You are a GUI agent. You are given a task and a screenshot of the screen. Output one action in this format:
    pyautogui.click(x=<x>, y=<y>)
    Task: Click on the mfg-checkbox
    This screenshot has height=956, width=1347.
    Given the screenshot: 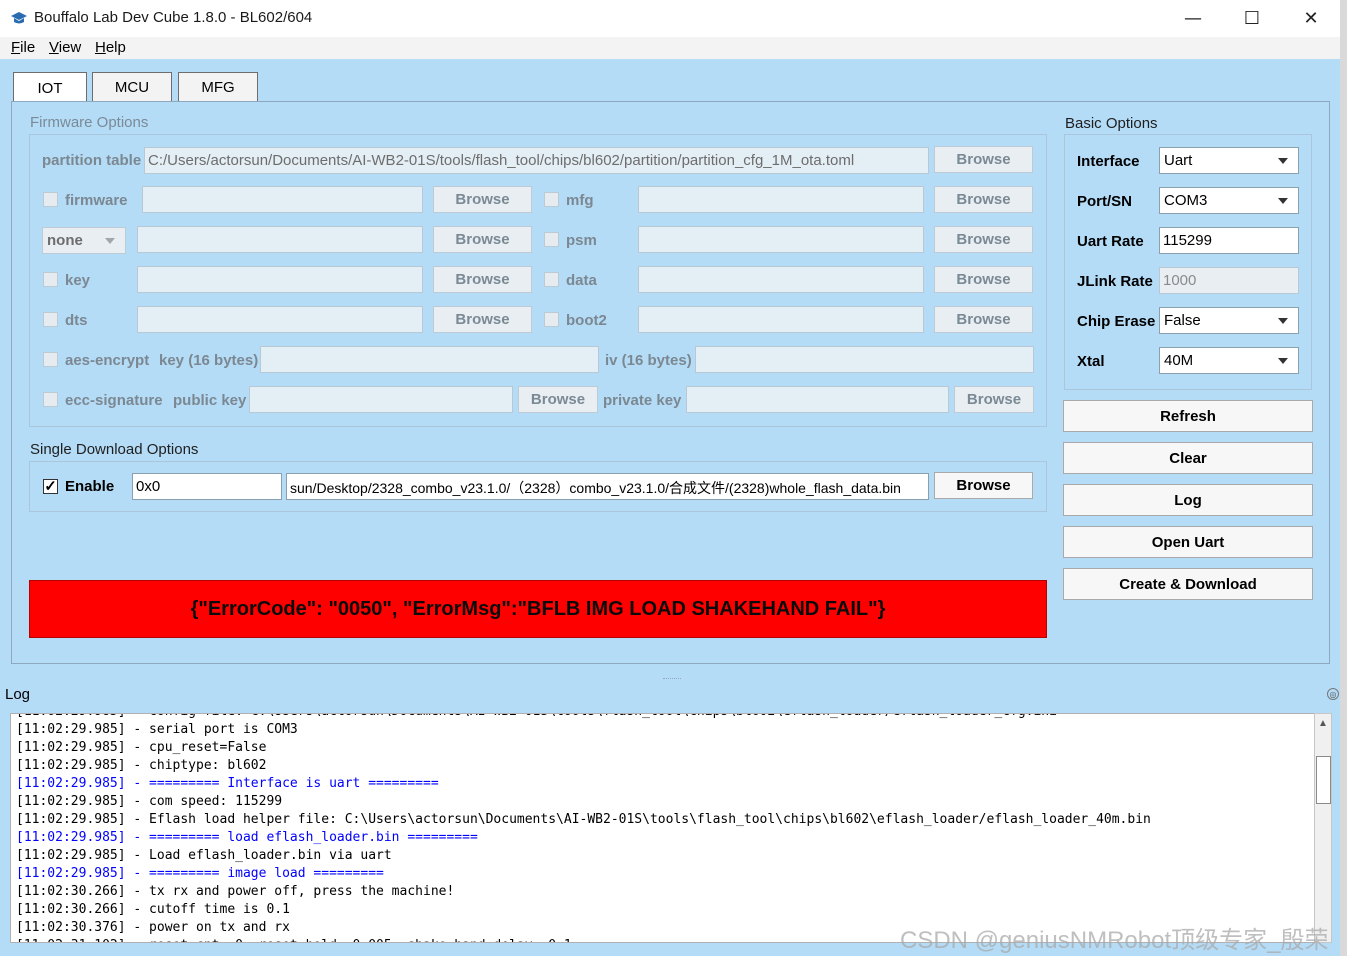 What is the action you would take?
    pyautogui.click(x=551, y=199)
    